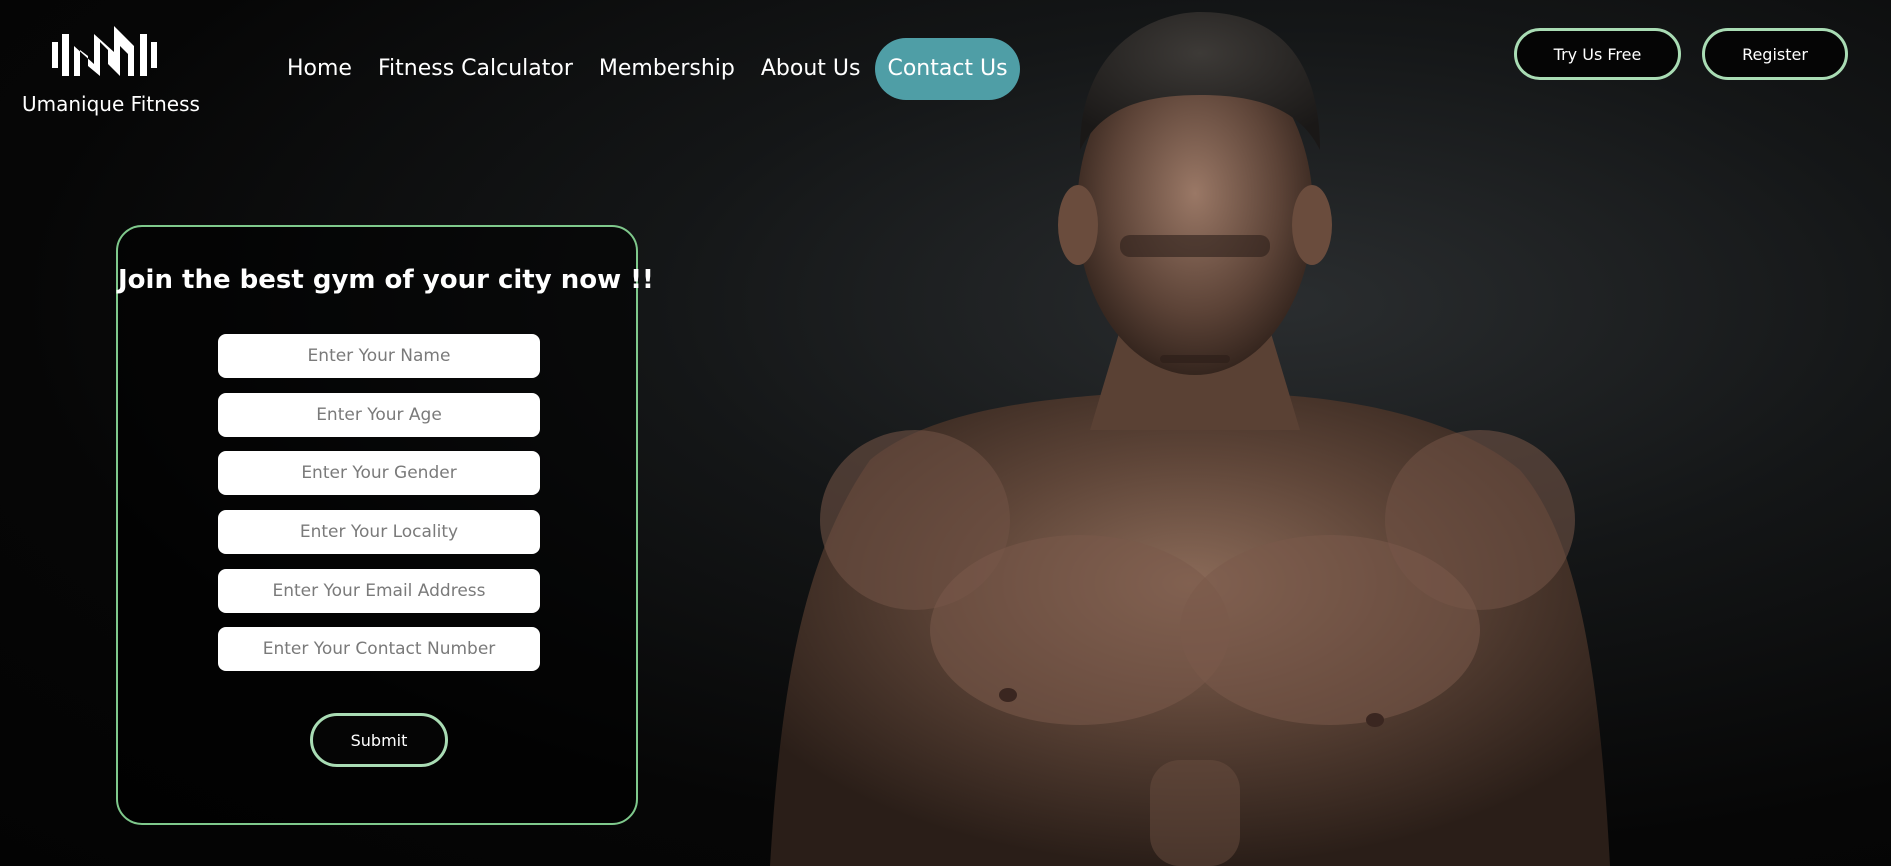 This screenshot has height=866, width=1891. What do you see at coordinates (1597, 54) in the screenshot?
I see `try-us-free-button: Try Us Free` at bounding box center [1597, 54].